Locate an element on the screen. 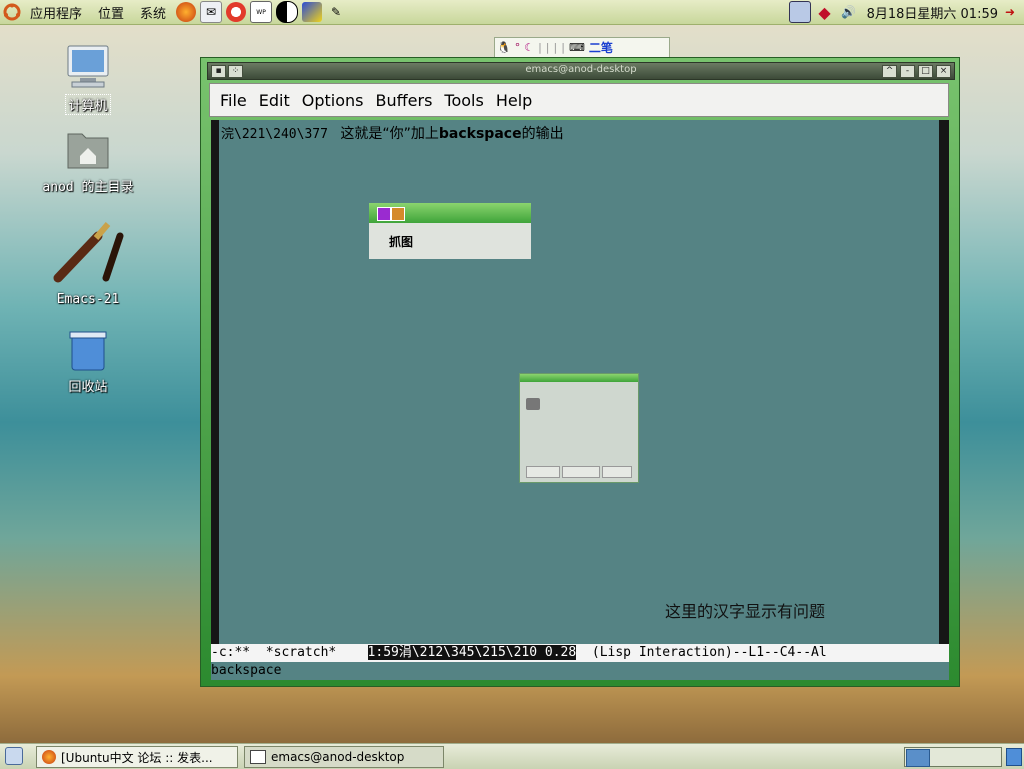  ime-mode-label: 二笔 is located at coordinates (601, 47).